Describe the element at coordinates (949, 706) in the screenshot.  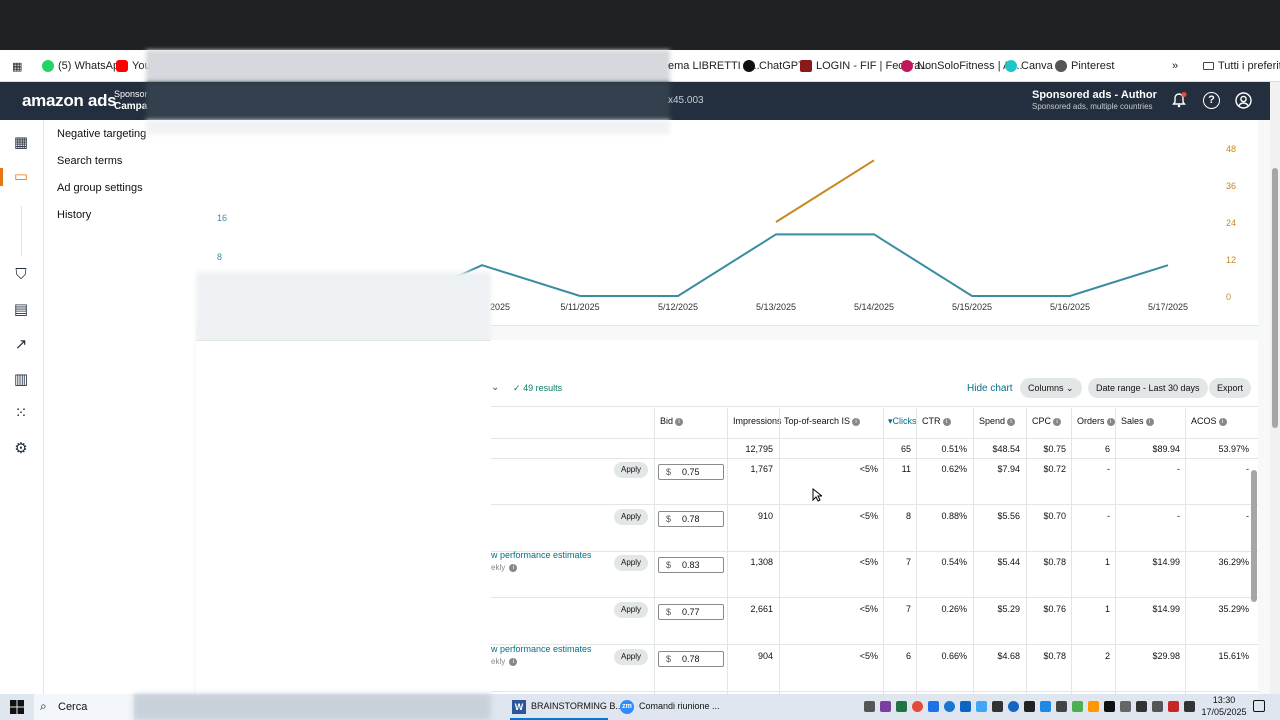
I see `zoom-tray-icon` at that location.